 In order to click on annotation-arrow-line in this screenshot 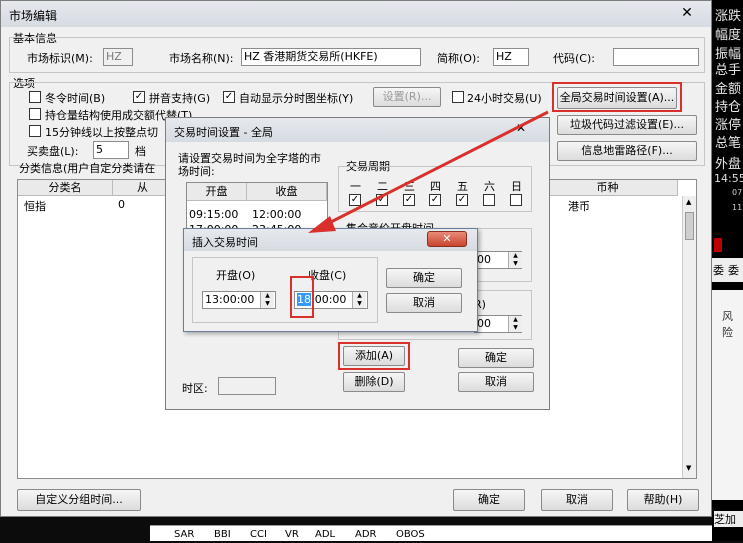, I will do `click(436, 168)`.